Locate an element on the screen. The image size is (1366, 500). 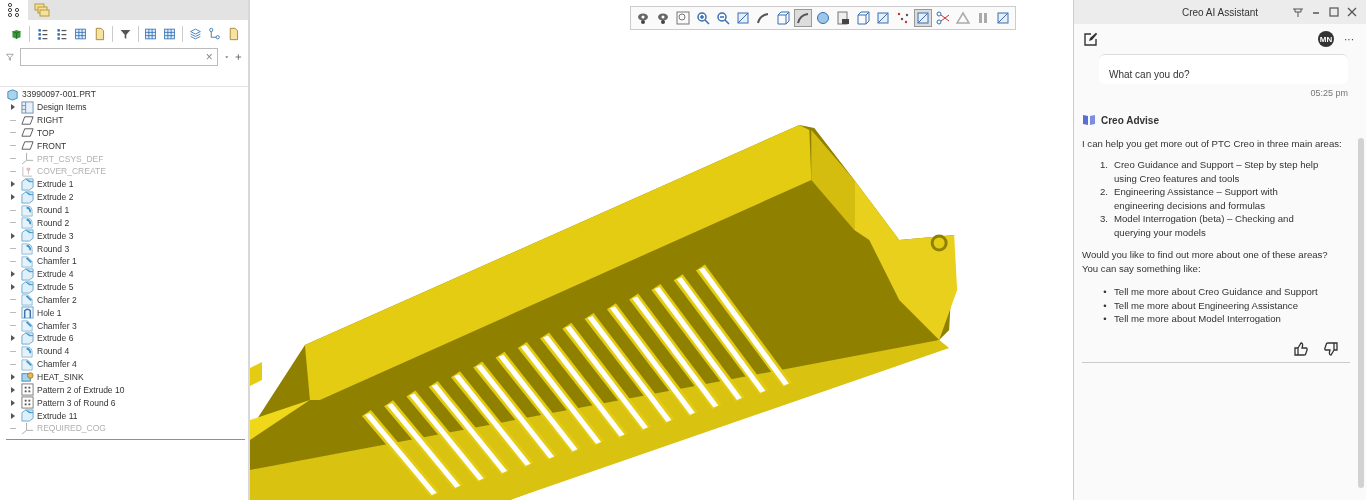
reply-text: I can help you get more out of PTC Creo in three main areas: is located at coordinates (1212, 143).